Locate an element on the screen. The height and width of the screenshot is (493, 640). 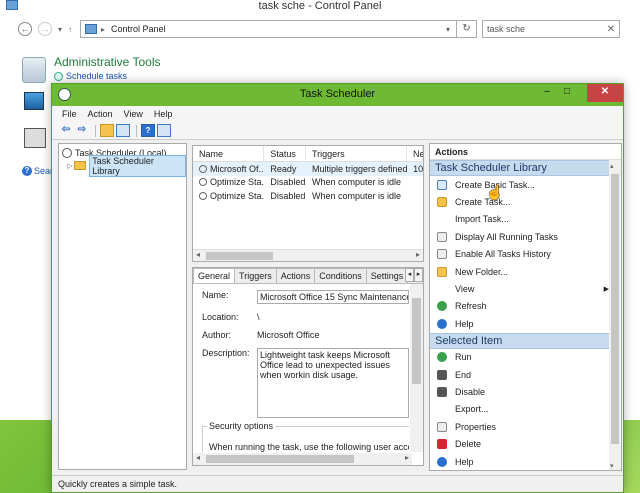
forward-icon: → is located at coordinates (45, 29).